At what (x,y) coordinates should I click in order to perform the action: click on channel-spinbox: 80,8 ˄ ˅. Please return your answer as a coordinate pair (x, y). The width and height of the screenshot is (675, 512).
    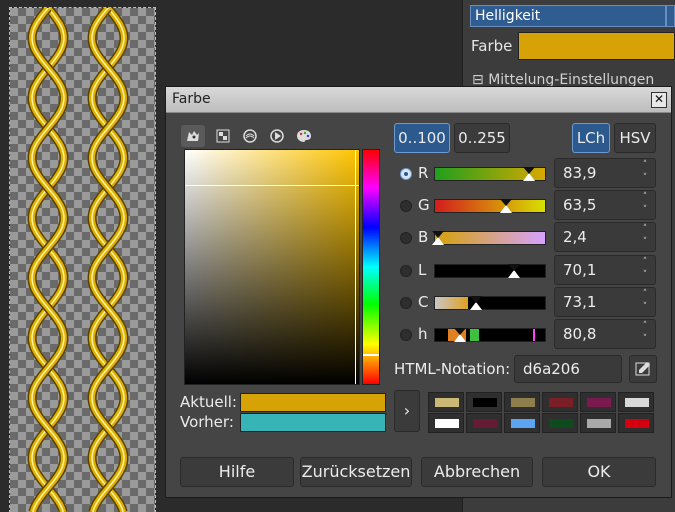
    Looking at the image, I should click on (605, 334).